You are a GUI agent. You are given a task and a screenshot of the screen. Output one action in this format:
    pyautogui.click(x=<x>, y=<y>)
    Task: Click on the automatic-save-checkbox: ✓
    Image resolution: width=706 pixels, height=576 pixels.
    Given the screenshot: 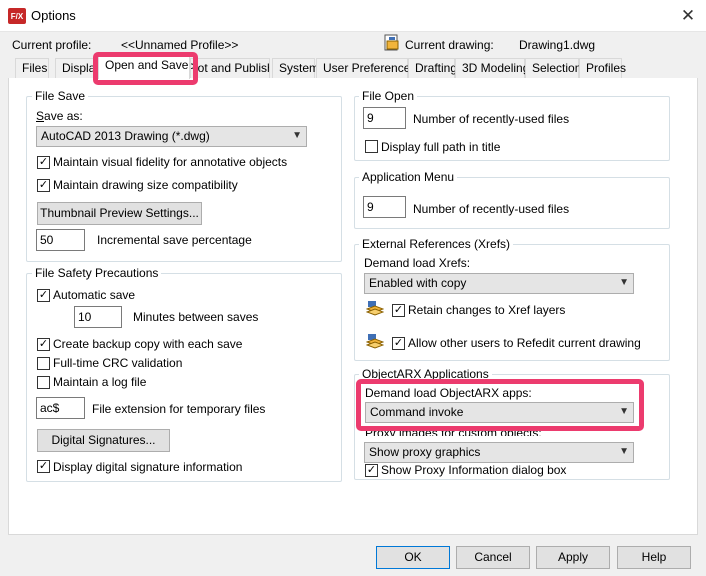 What is the action you would take?
    pyautogui.click(x=43, y=295)
    